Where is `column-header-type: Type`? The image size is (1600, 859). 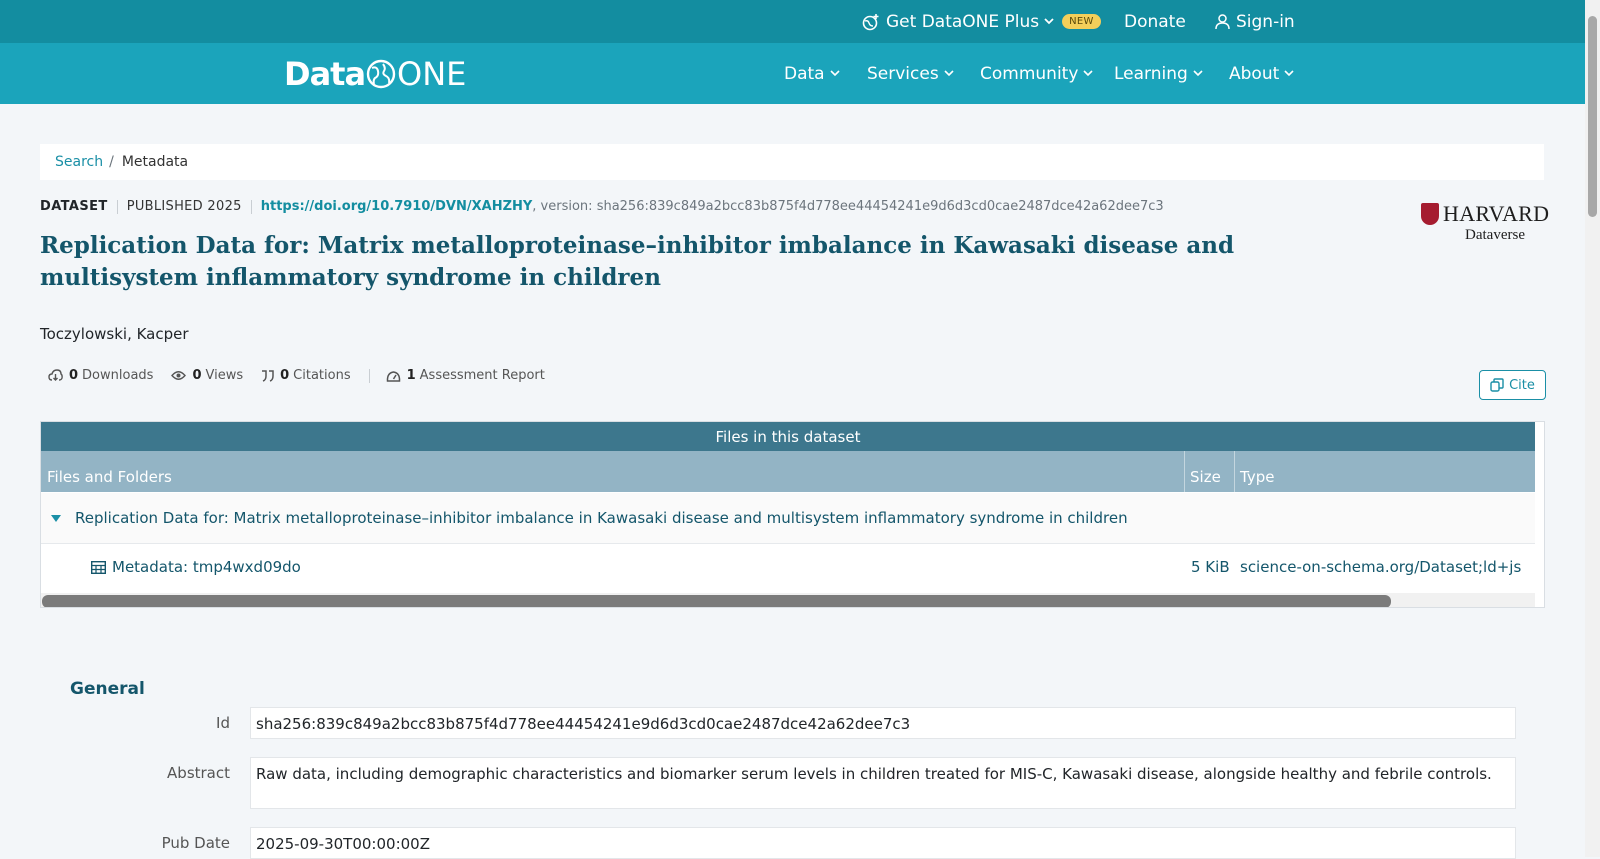 column-header-type: Type is located at coordinates (1257, 471).